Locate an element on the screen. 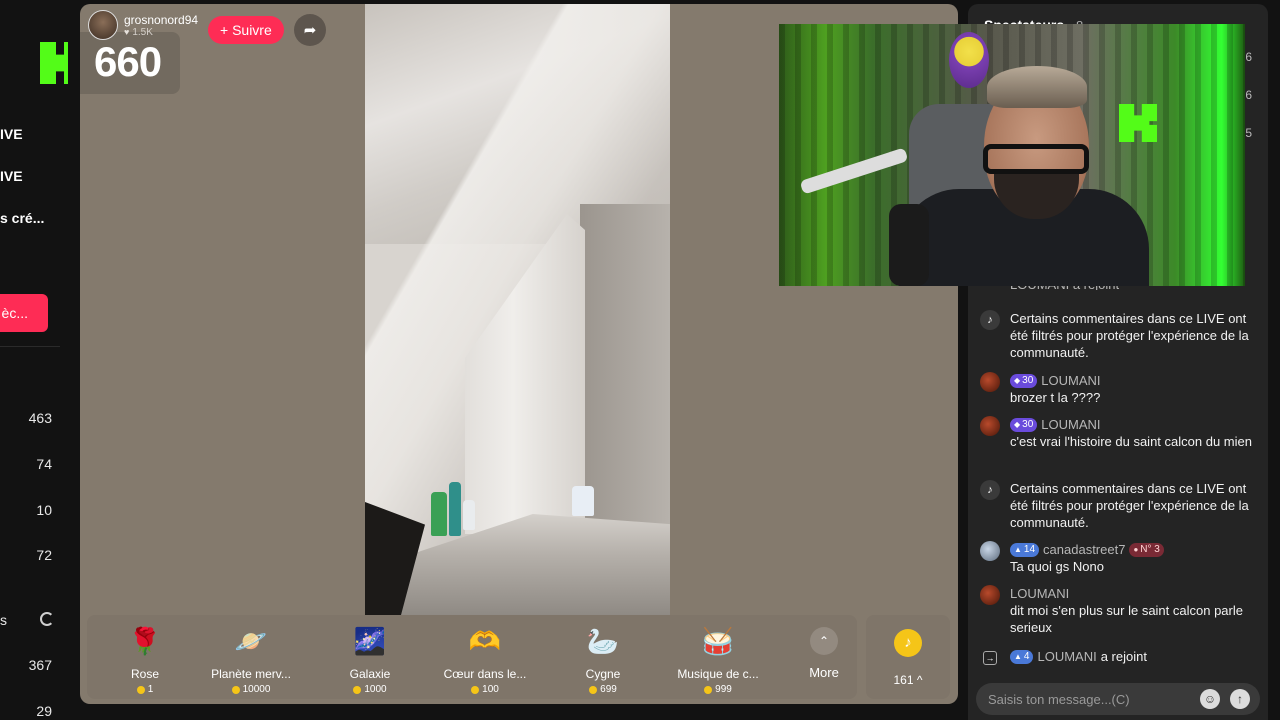  sidebar-section-label: s is located at coordinates (3, 620).